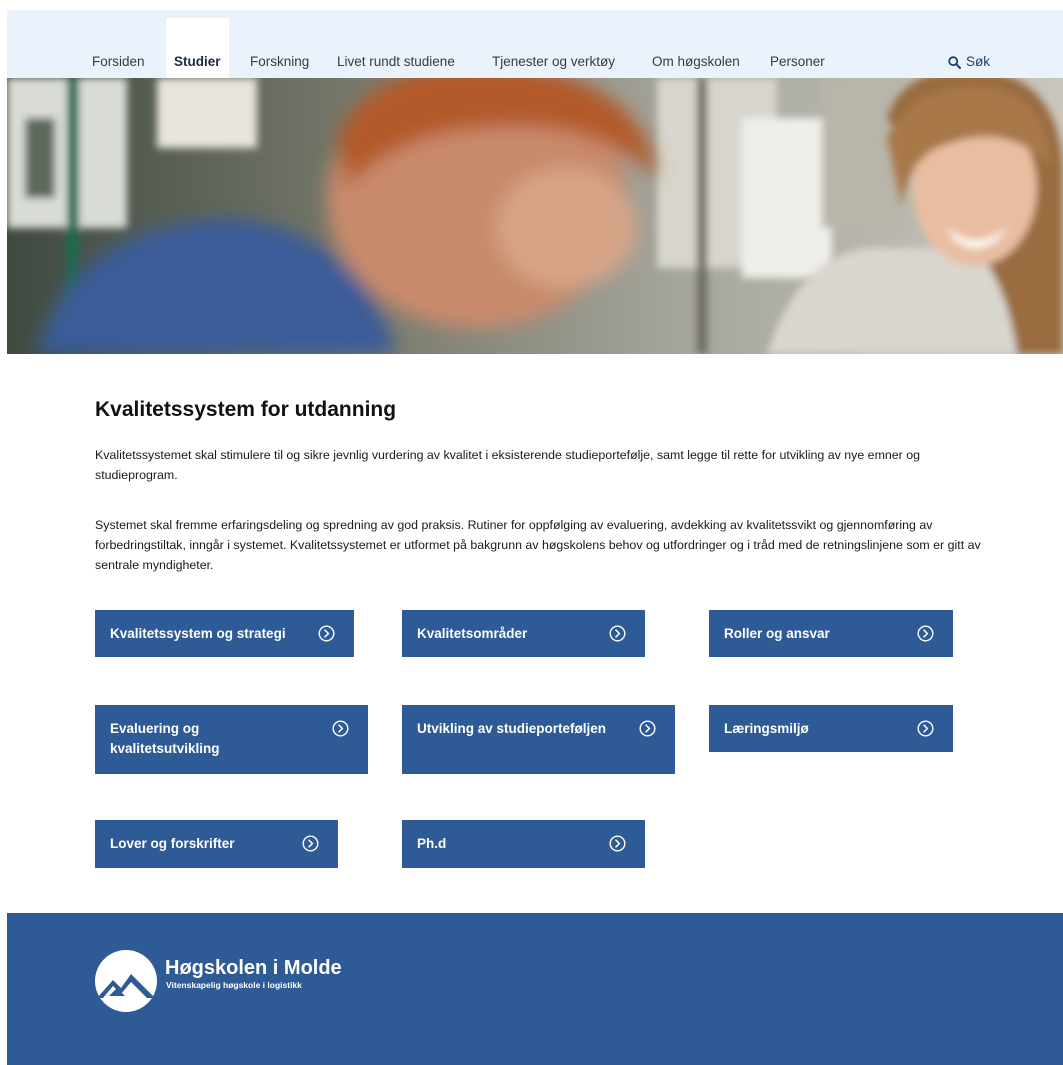 The height and width of the screenshot is (1065, 1063). Describe the element at coordinates (523, 844) in the screenshot. I see `card-phd: Ph.d` at that location.